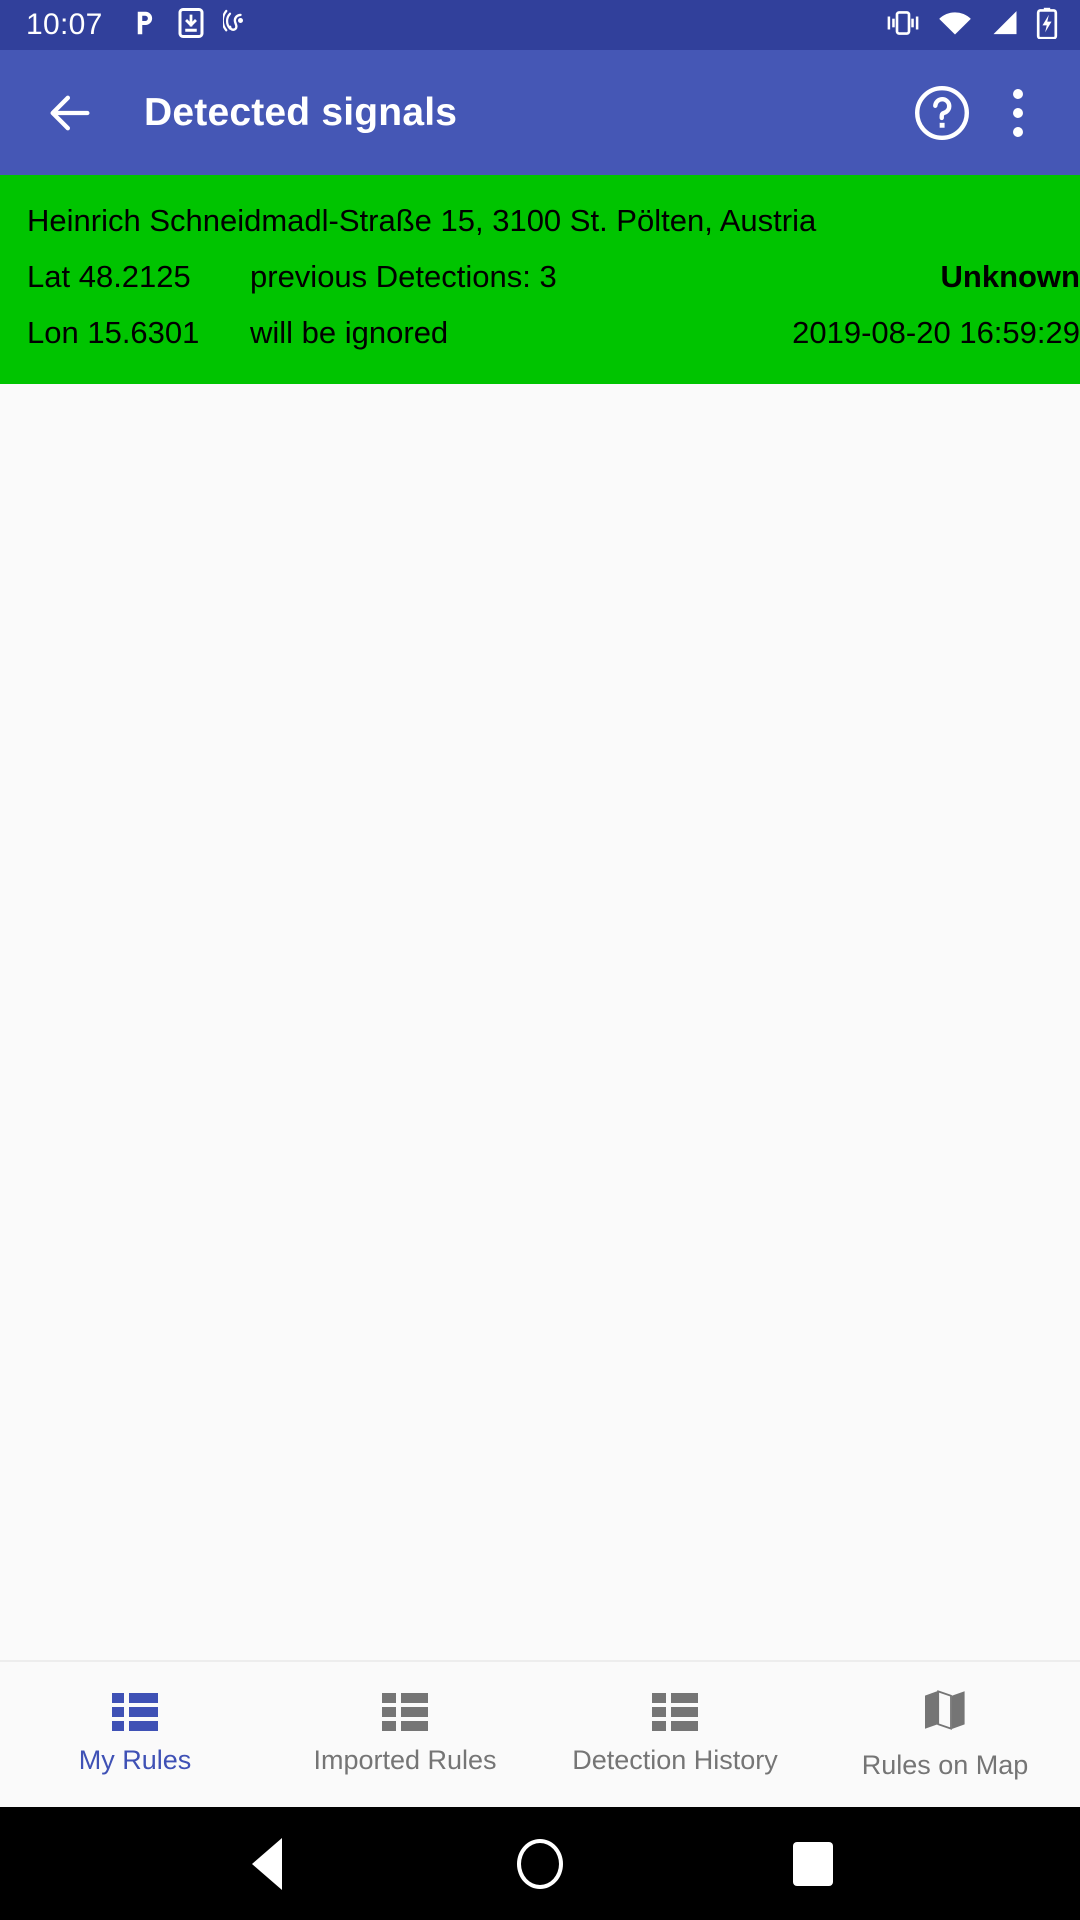 The width and height of the screenshot is (1080, 1920). What do you see at coordinates (540, 112) in the screenshot?
I see `app-bar: Detected signals` at bounding box center [540, 112].